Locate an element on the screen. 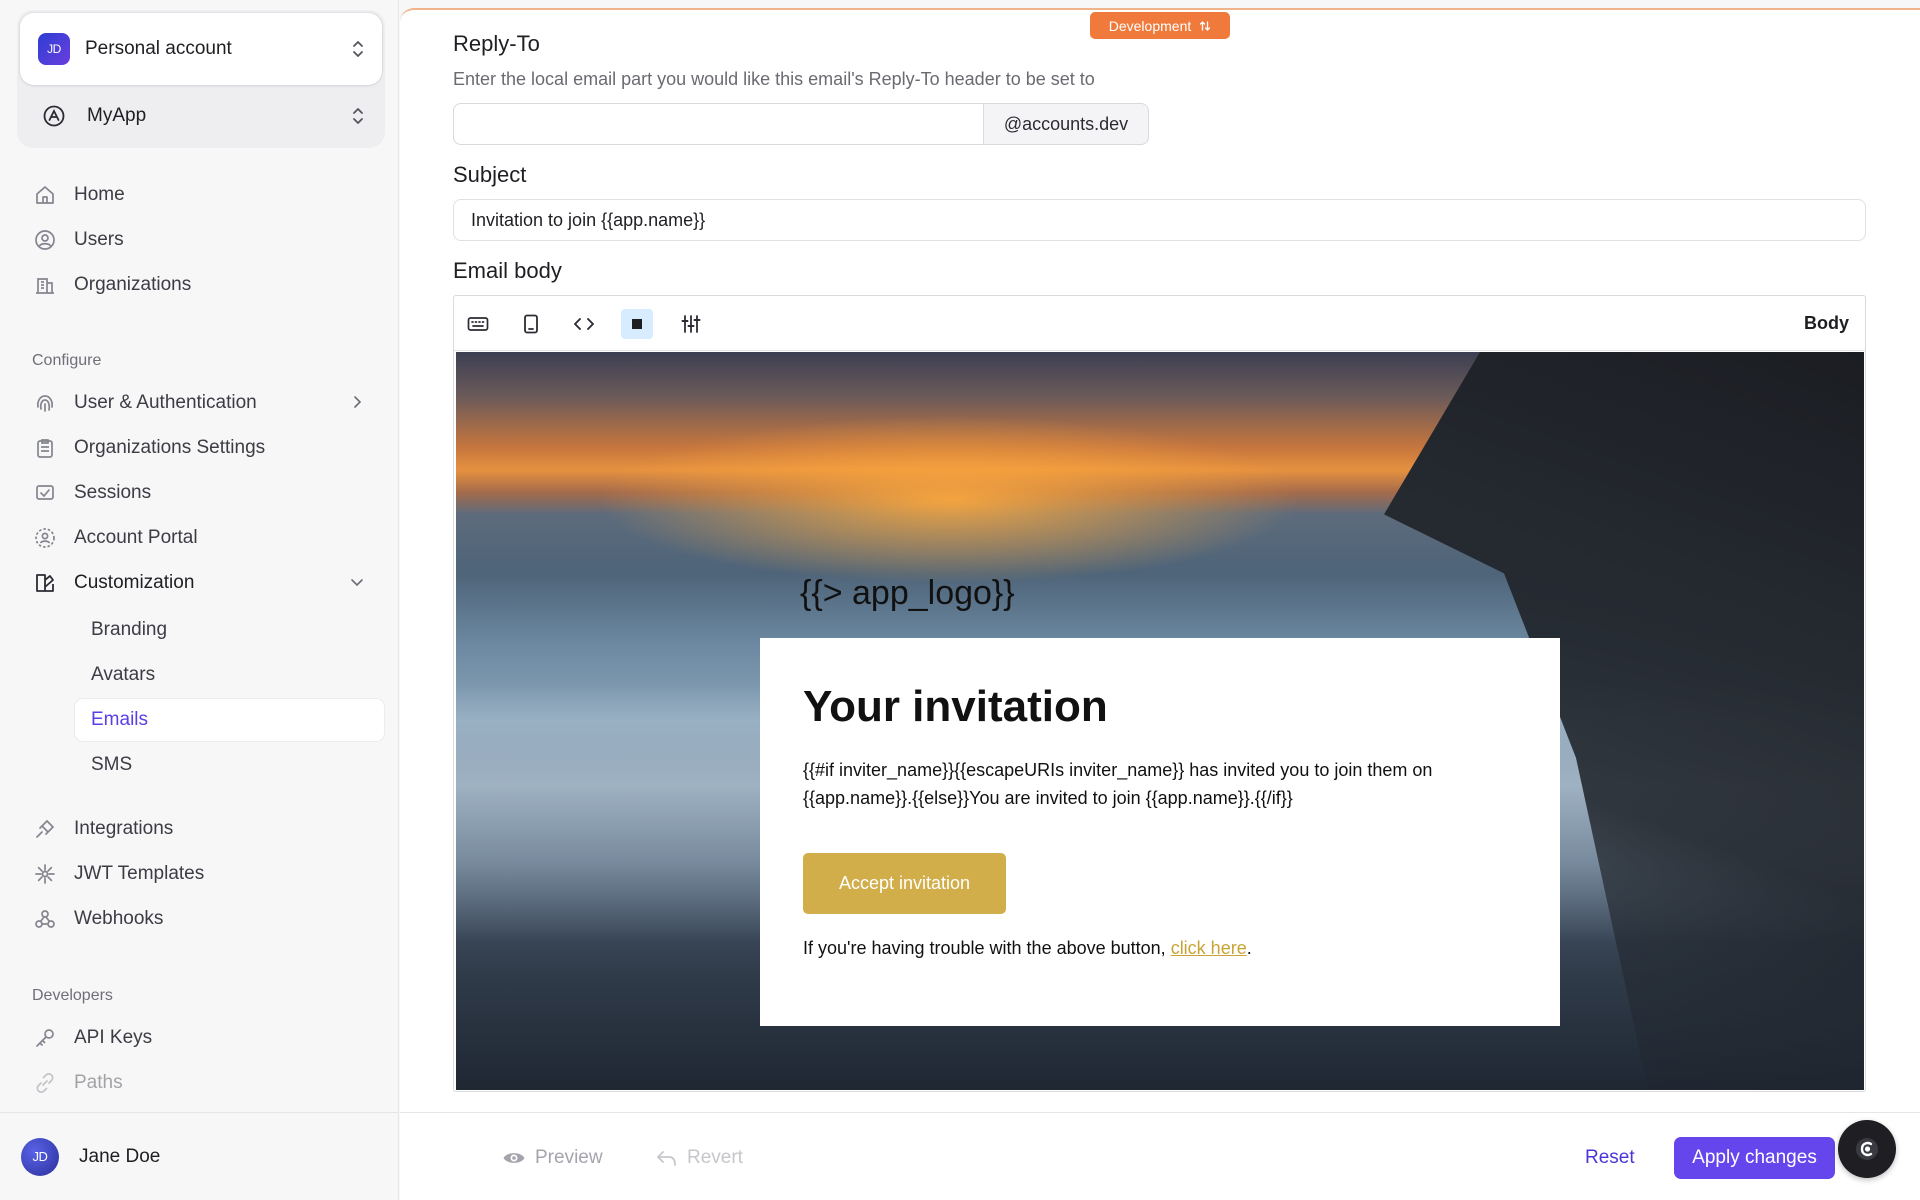 Image resolution: width=1920 pixels, height=1200 pixels. chevron-right-icon is located at coordinates (358, 402).